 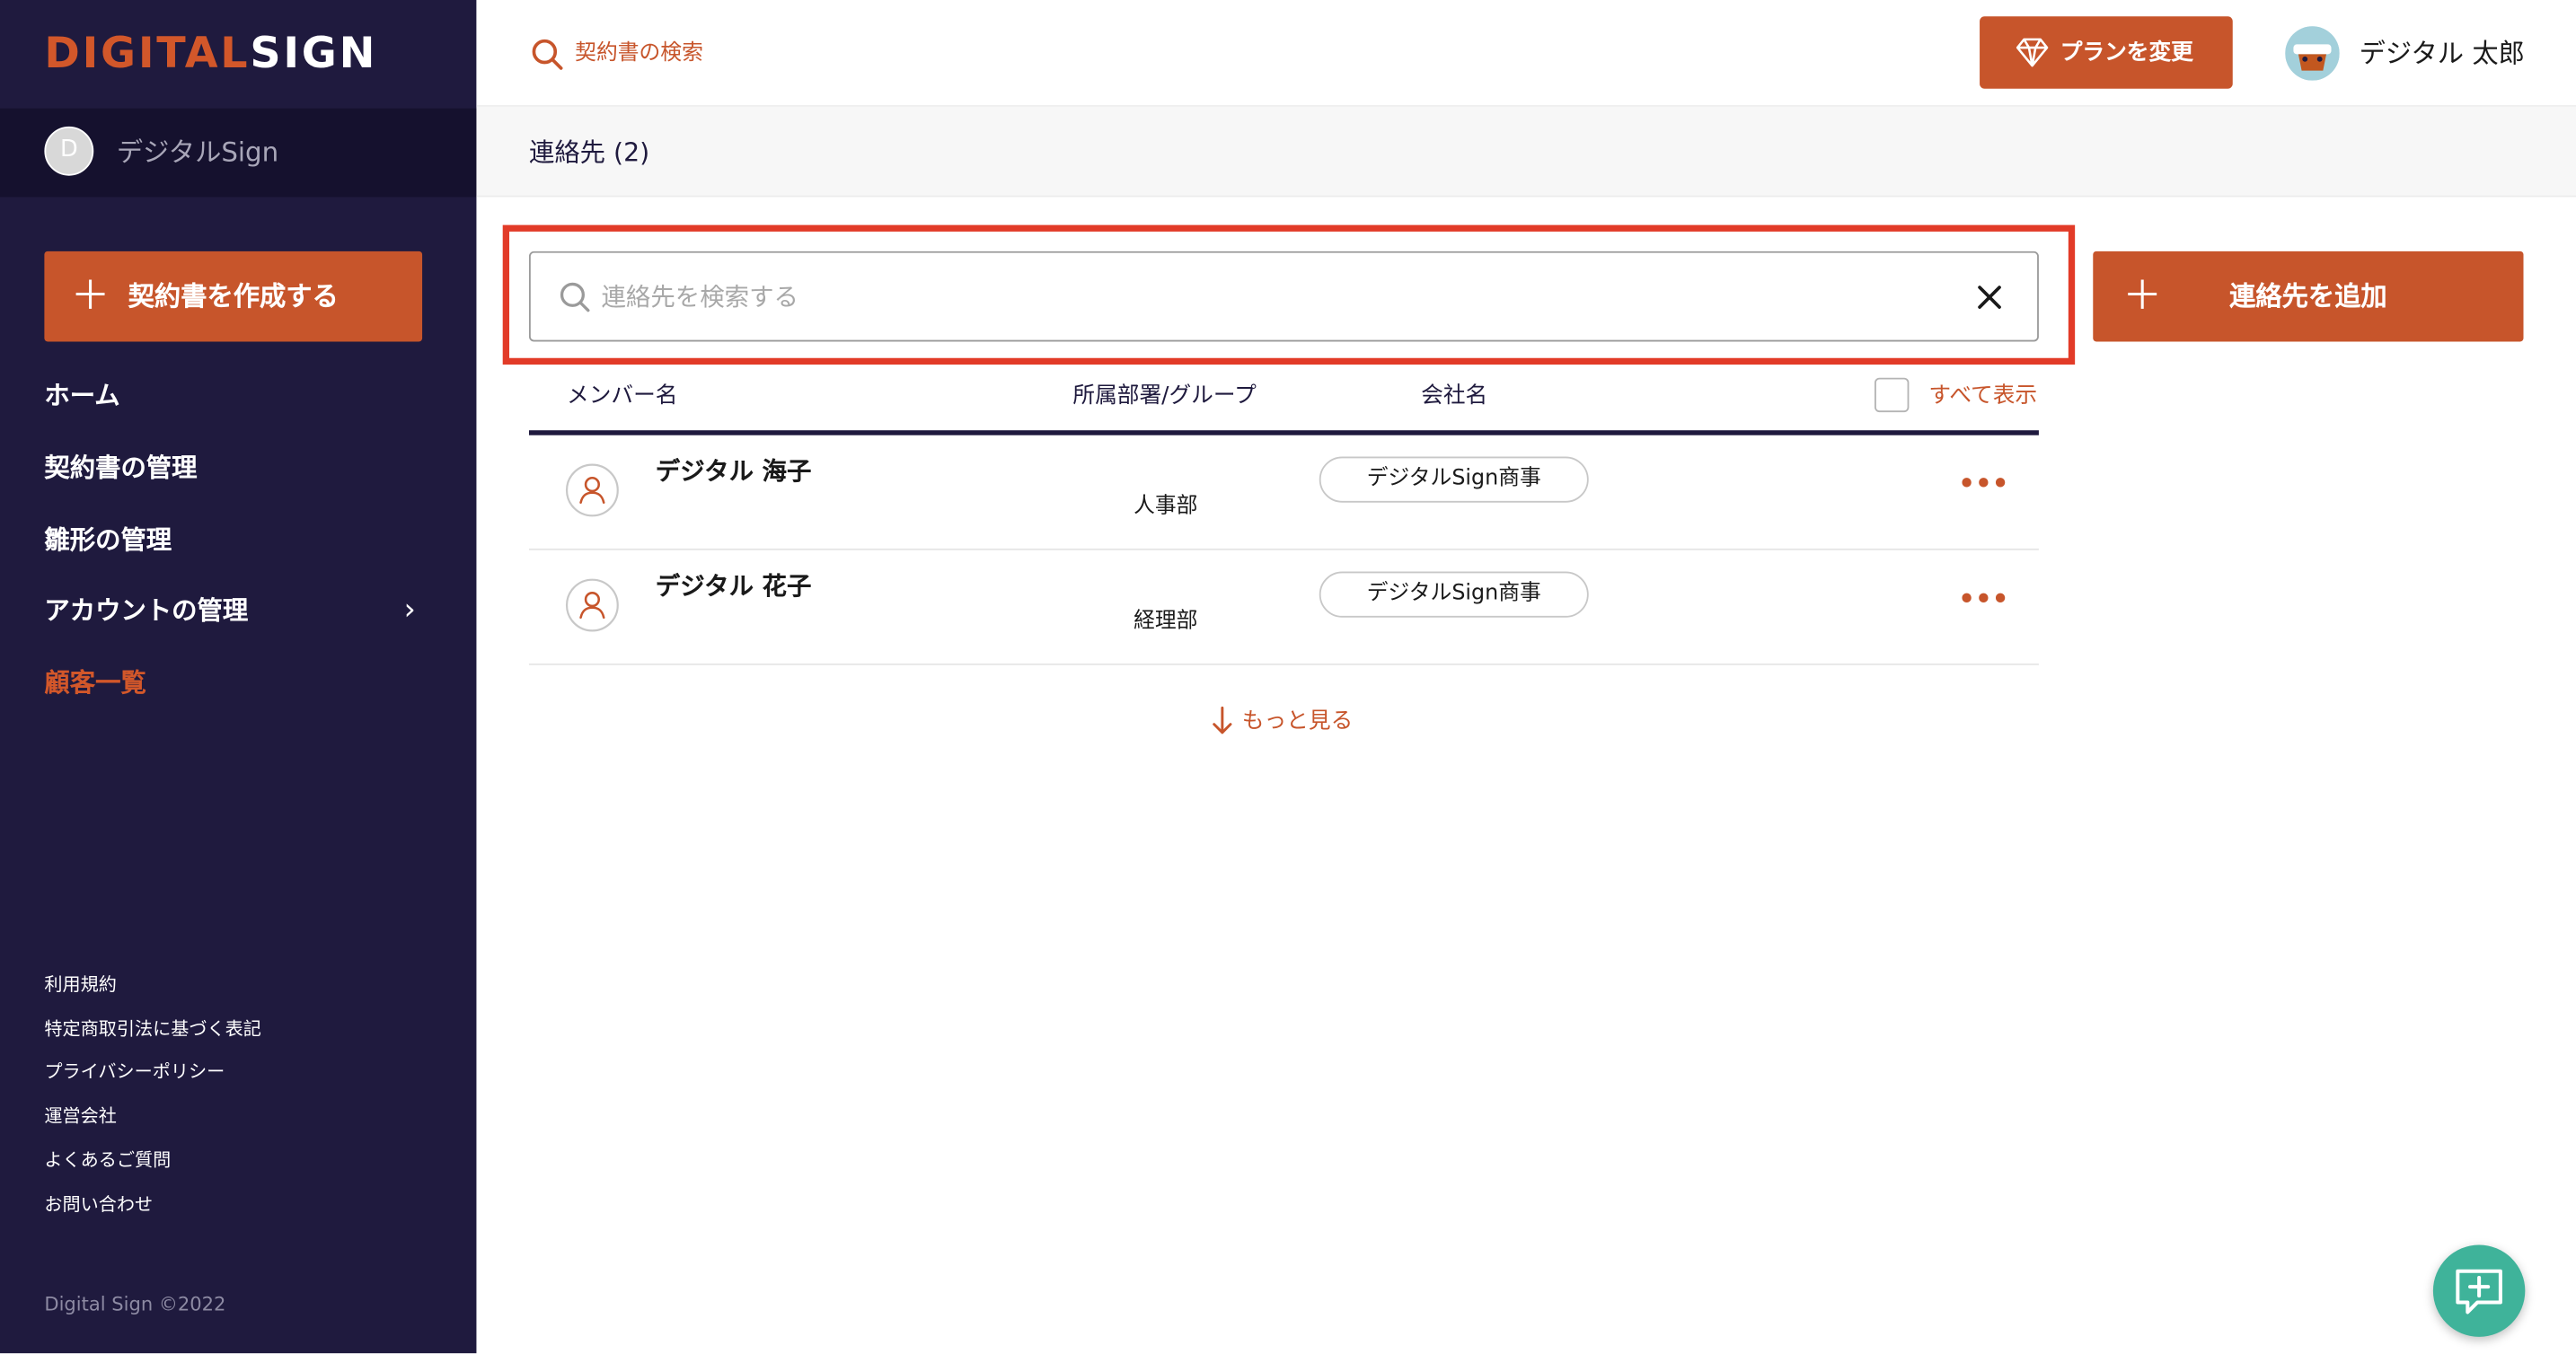 I want to click on chat-add-icon, so click(x=2479, y=1291).